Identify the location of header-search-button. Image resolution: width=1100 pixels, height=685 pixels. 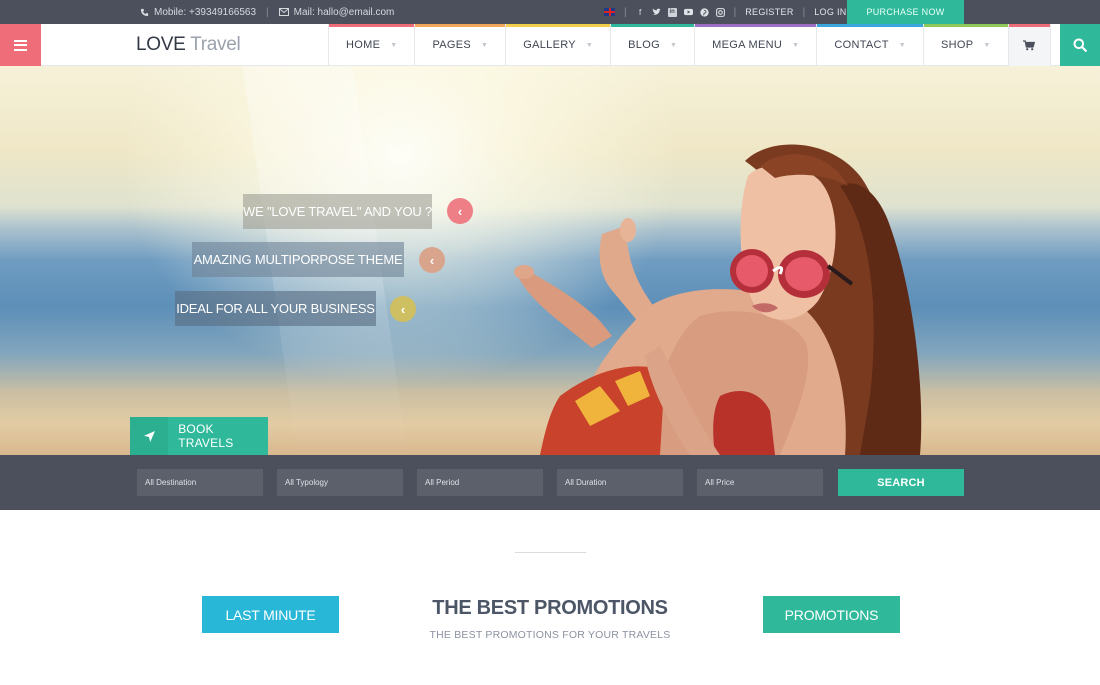
(1080, 45).